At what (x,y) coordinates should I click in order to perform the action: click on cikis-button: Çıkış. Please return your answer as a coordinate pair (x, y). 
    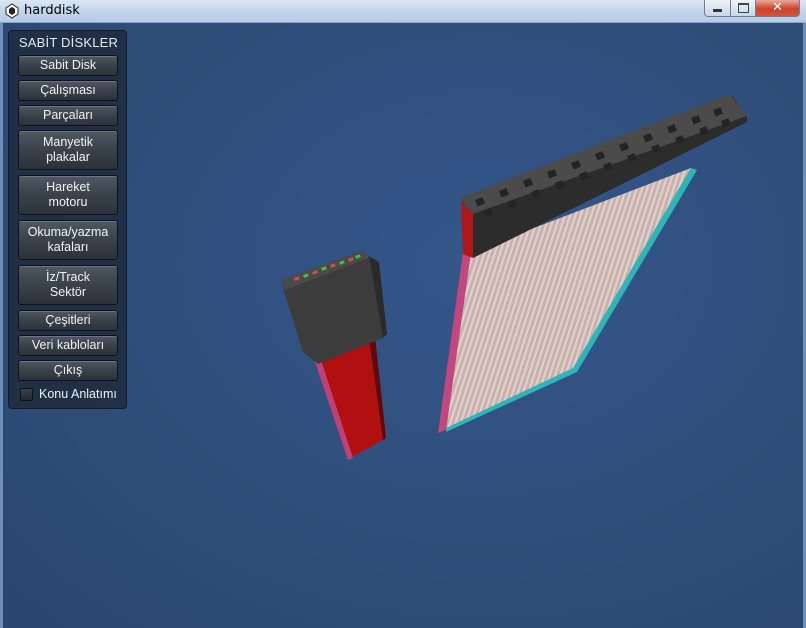
    Looking at the image, I should click on (68, 370).